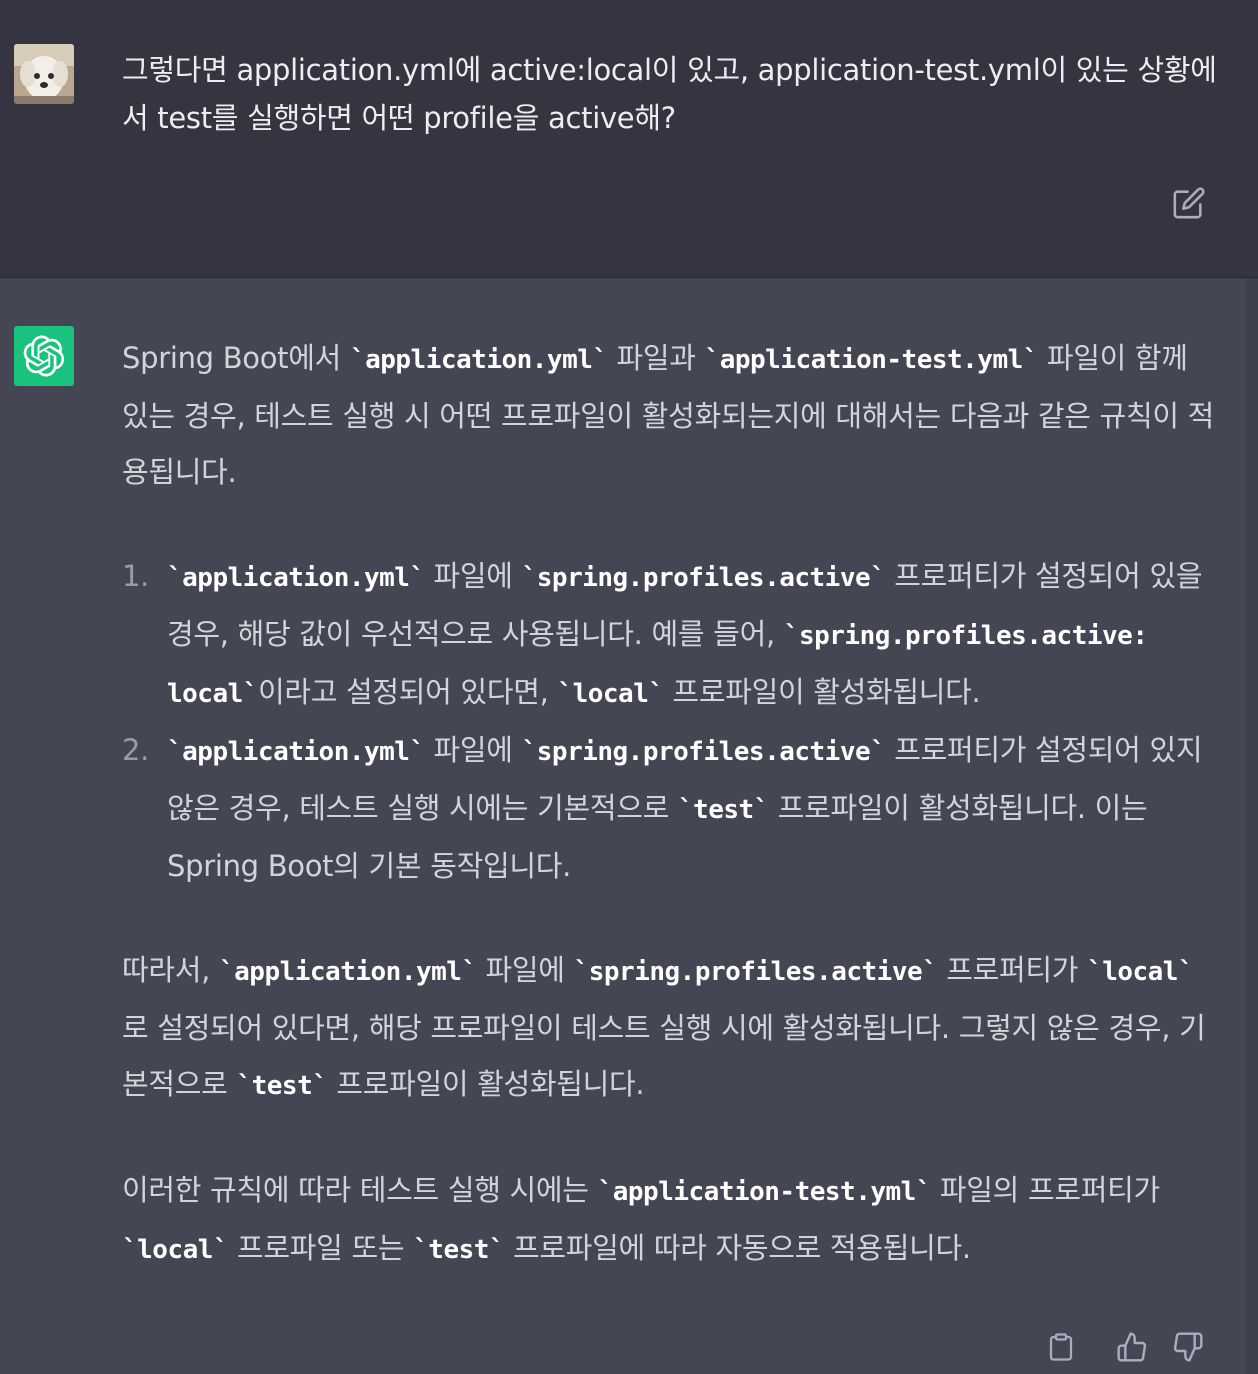  Describe the element at coordinates (737, 1248) in the screenshot. I see `text-span: 프로파일에 따라 자동으로 적용됩니다.` at that location.